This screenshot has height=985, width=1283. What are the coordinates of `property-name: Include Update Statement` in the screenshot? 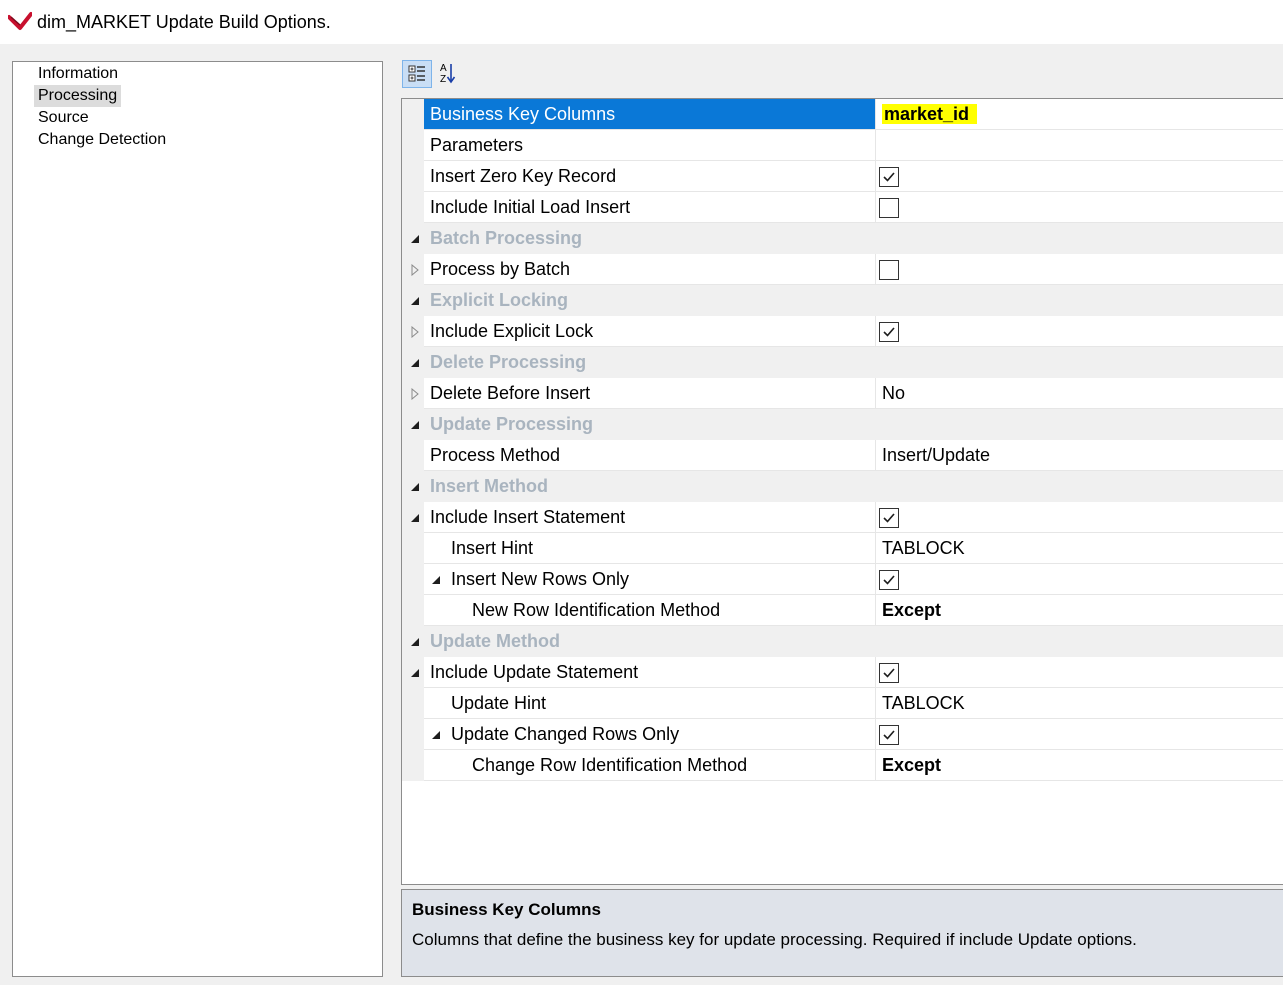 It's located at (650, 672).